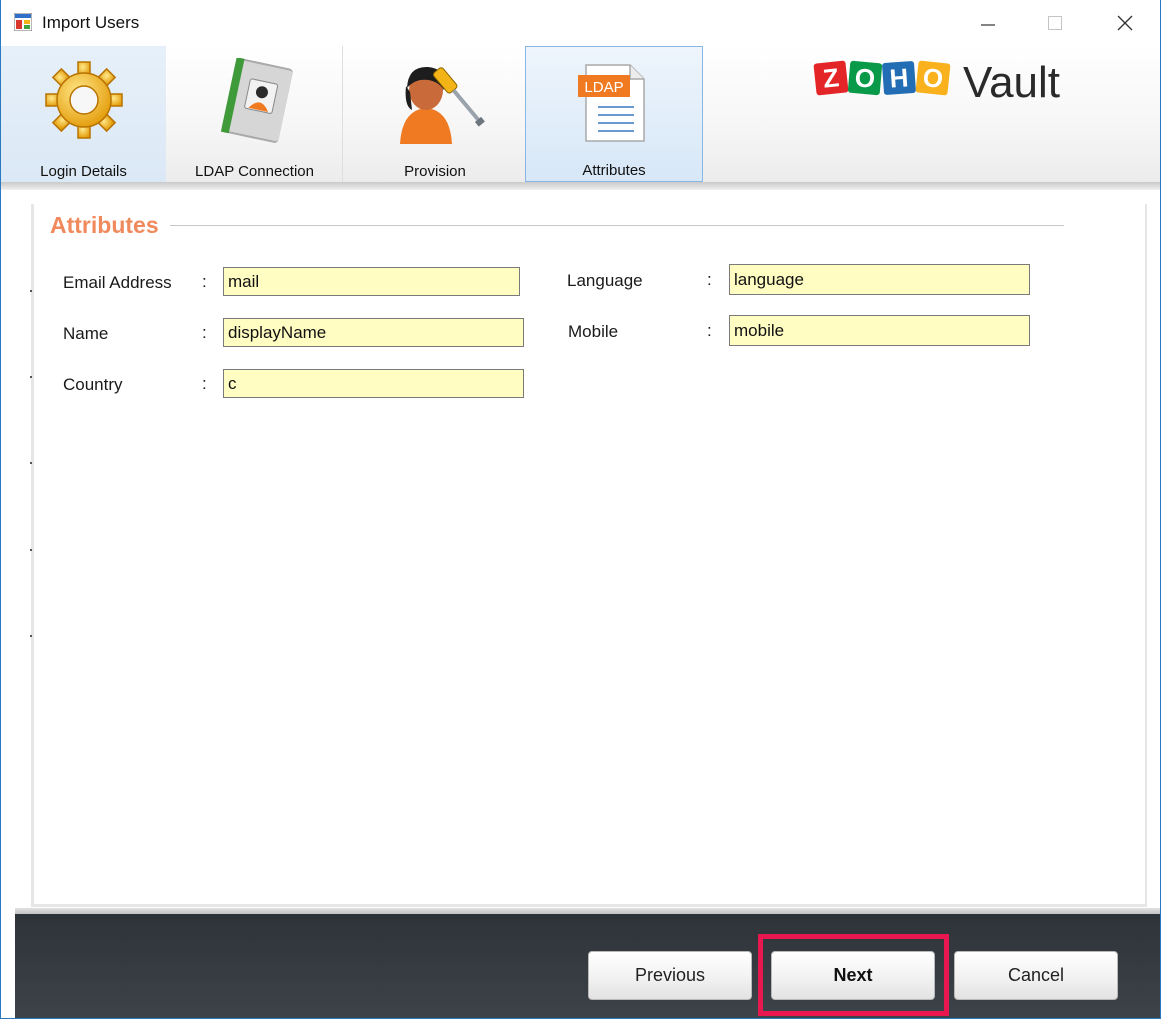 The width and height of the screenshot is (1161, 1020). What do you see at coordinates (580, 186) in the screenshot?
I see `toolbar-divider` at bounding box center [580, 186].